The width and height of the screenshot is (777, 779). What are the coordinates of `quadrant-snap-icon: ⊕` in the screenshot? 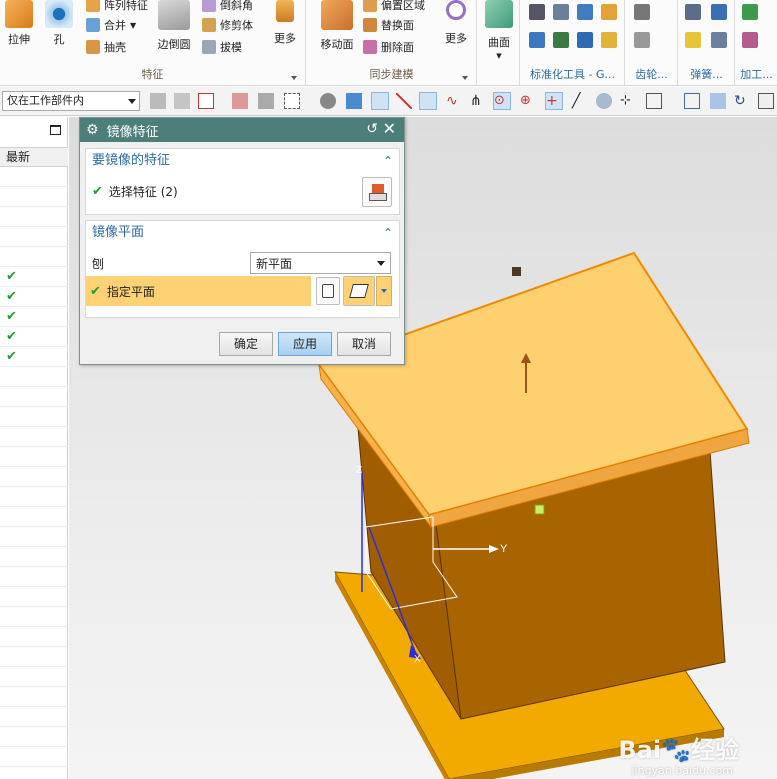 It's located at (528, 101).